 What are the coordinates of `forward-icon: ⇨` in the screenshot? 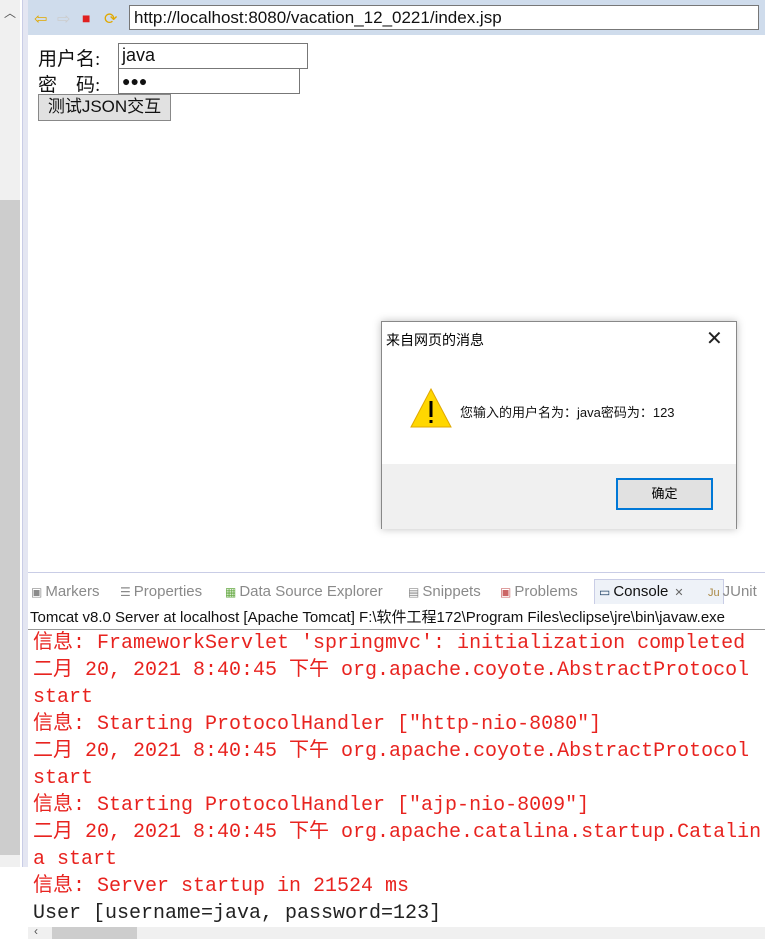 It's located at (63, 19).